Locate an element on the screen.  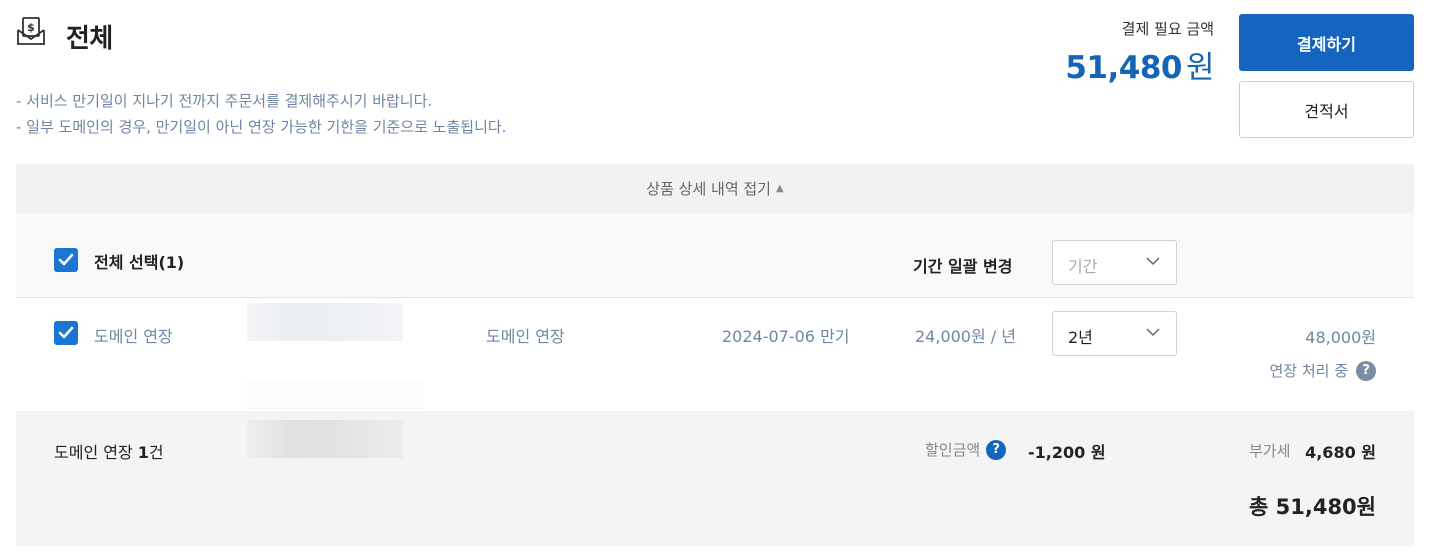
item-status: 연장 처리 중 ? is located at coordinates (1322, 370).